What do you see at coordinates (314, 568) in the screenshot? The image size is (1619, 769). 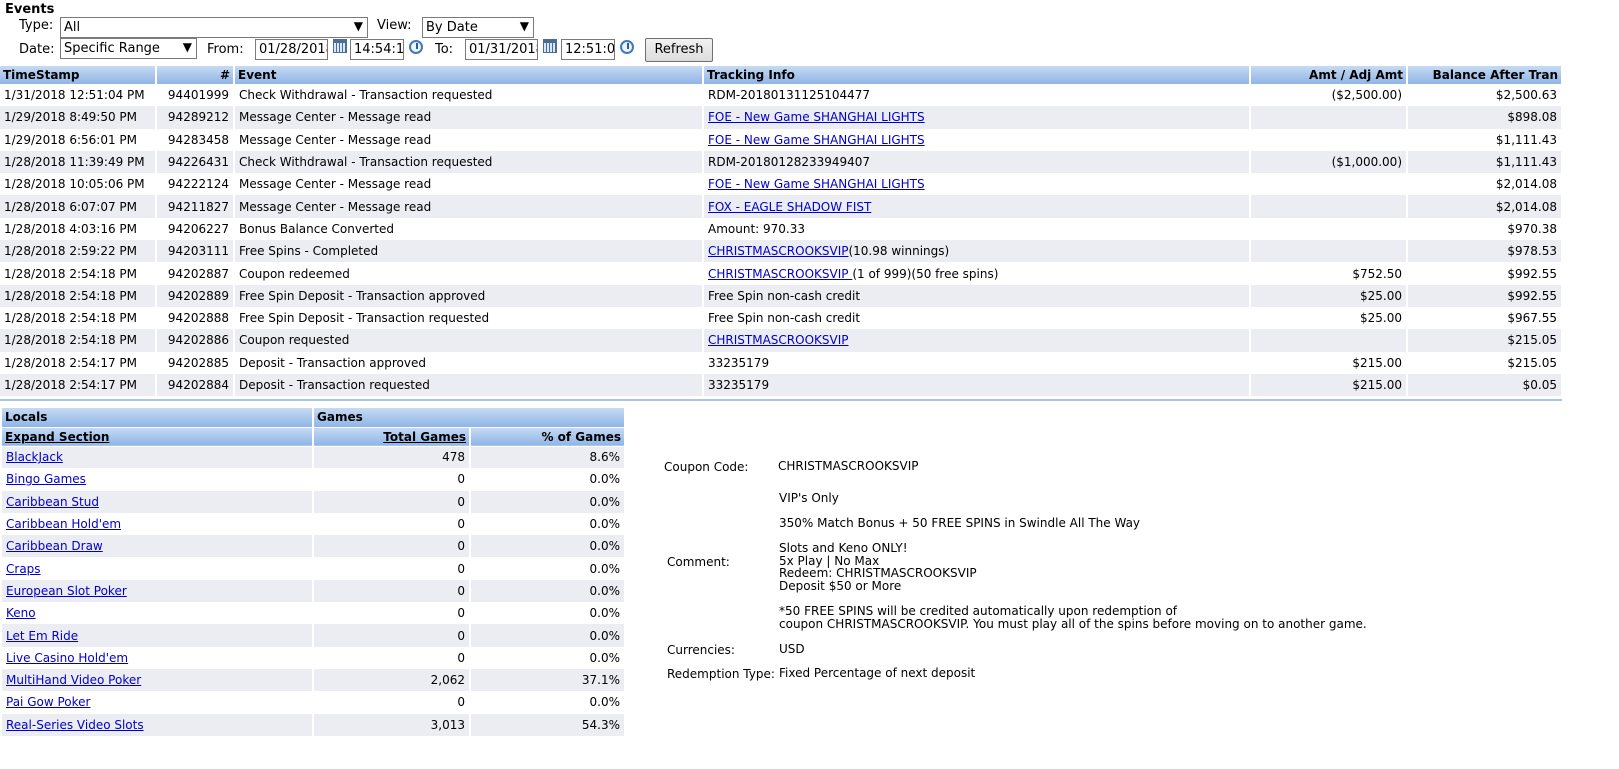 I see `table-row: Craps 0 0.0%` at bounding box center [314, 568].